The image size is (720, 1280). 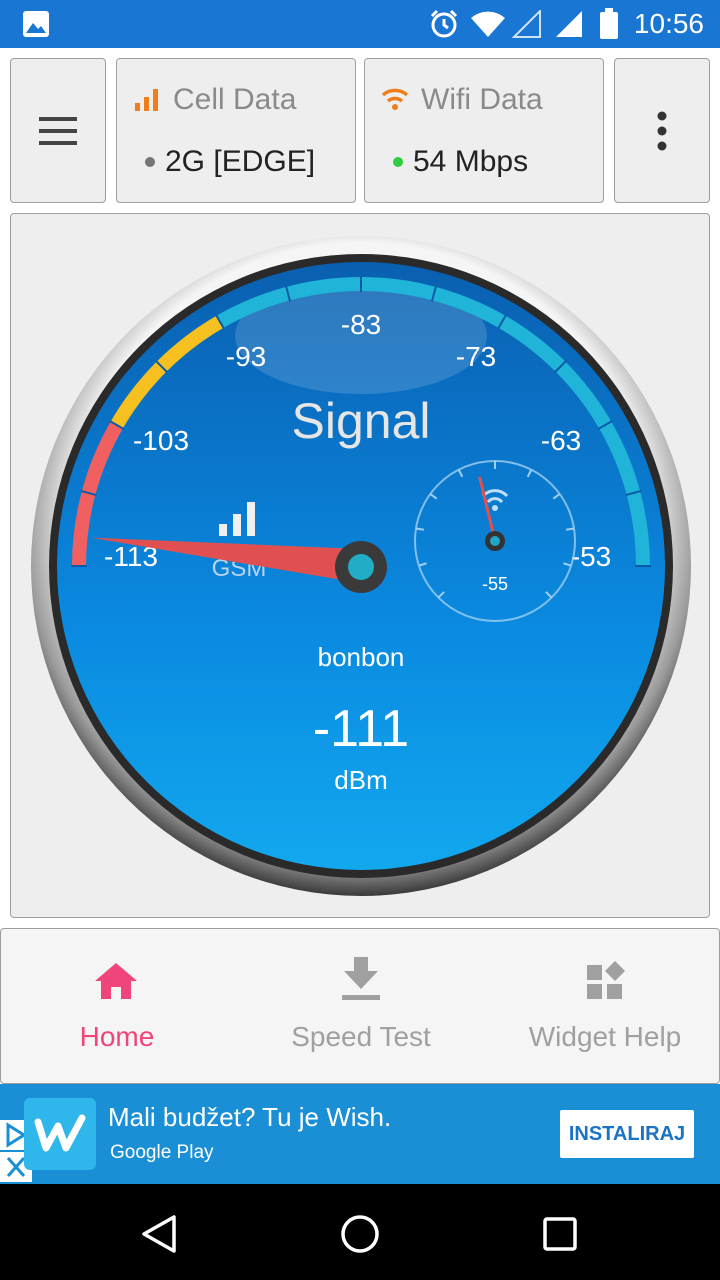 I want to click on wifi-data-card: Wifi Data 54 Mbps, so click(x=484, y=130).